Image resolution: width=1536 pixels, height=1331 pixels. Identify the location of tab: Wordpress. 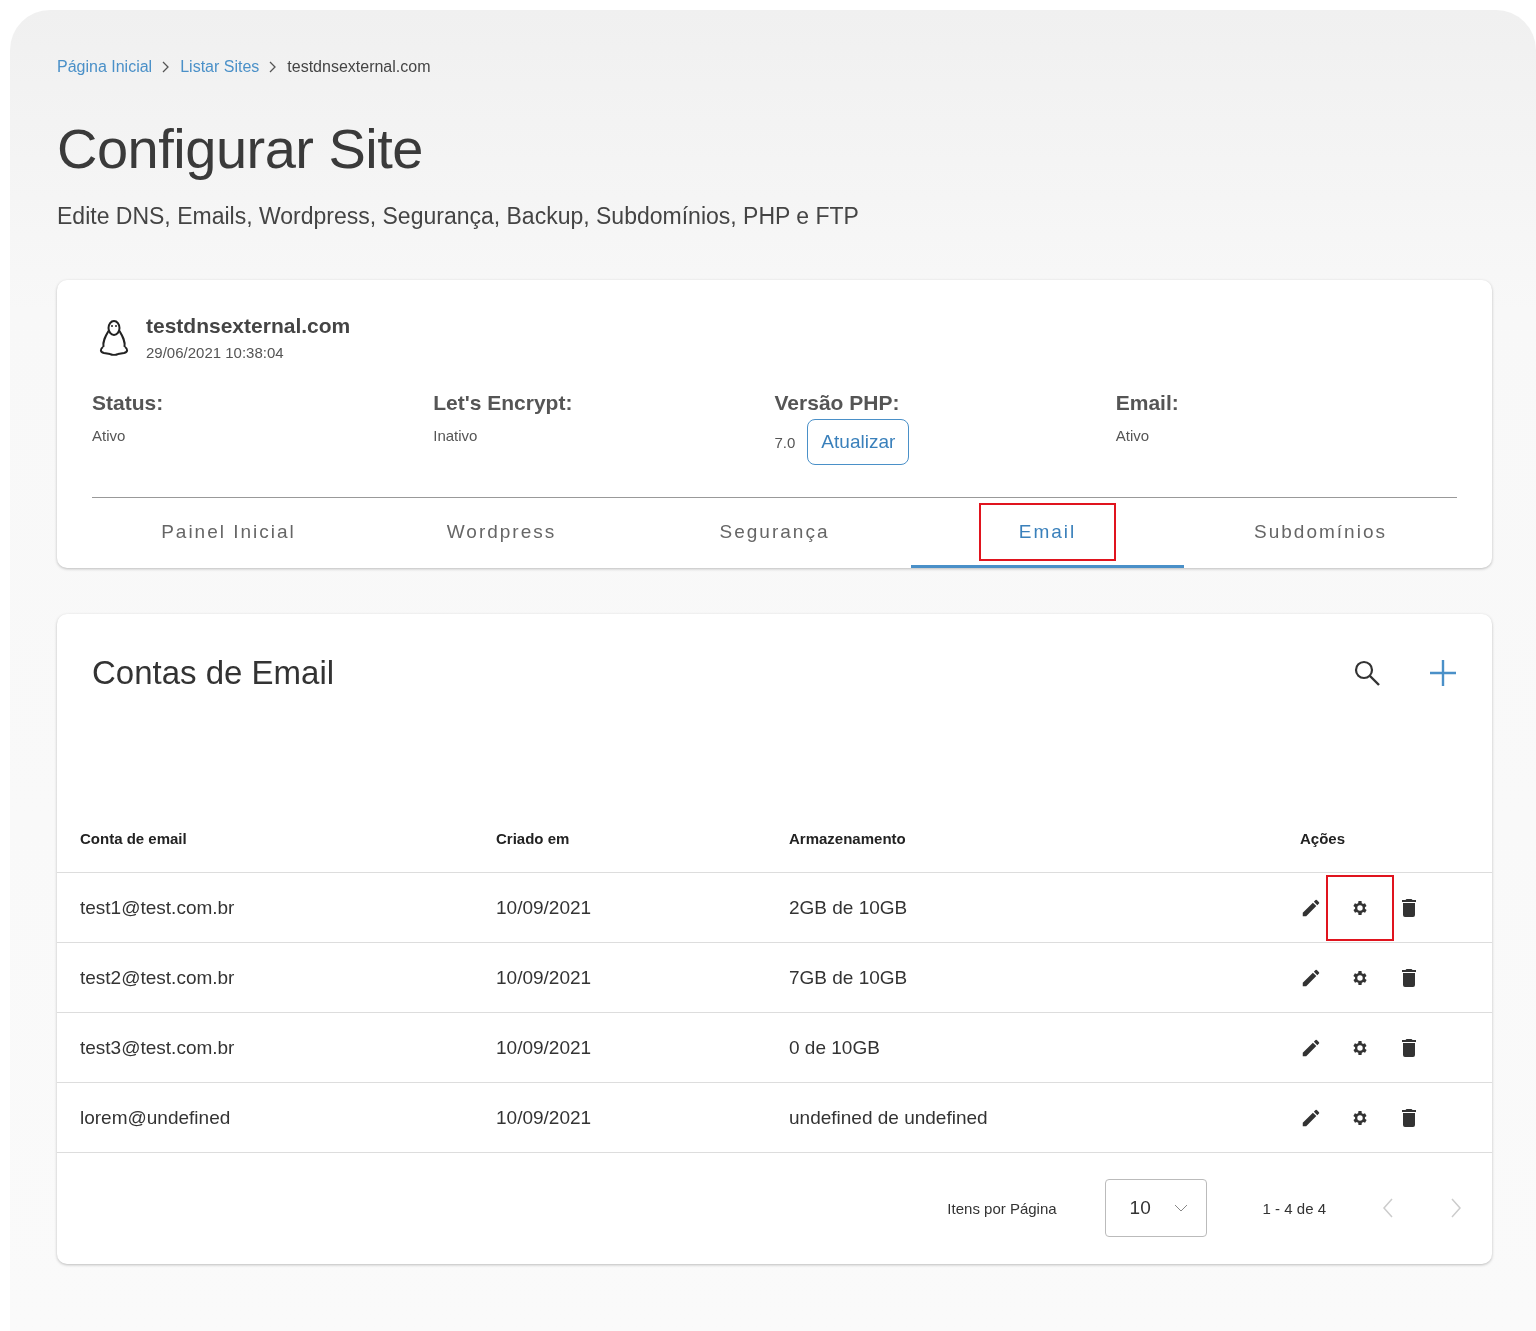
(501, 533).